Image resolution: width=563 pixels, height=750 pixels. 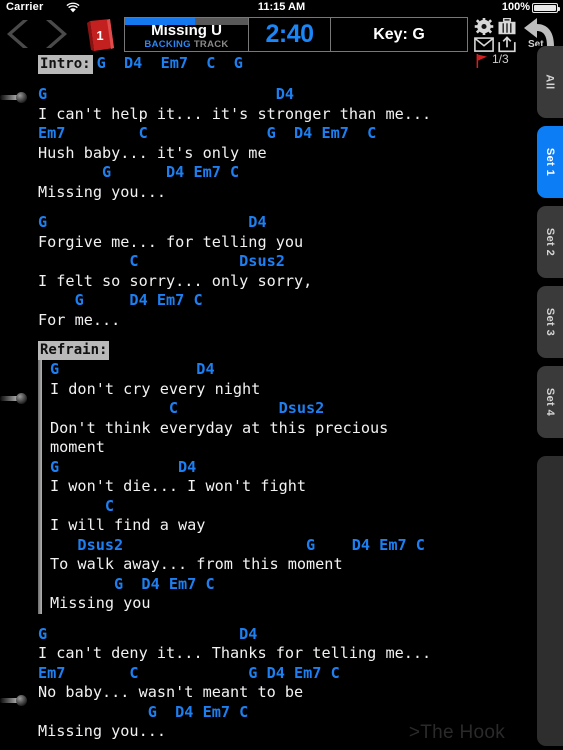 I want to click on battery-full-icon, so click(x=546, y=8).